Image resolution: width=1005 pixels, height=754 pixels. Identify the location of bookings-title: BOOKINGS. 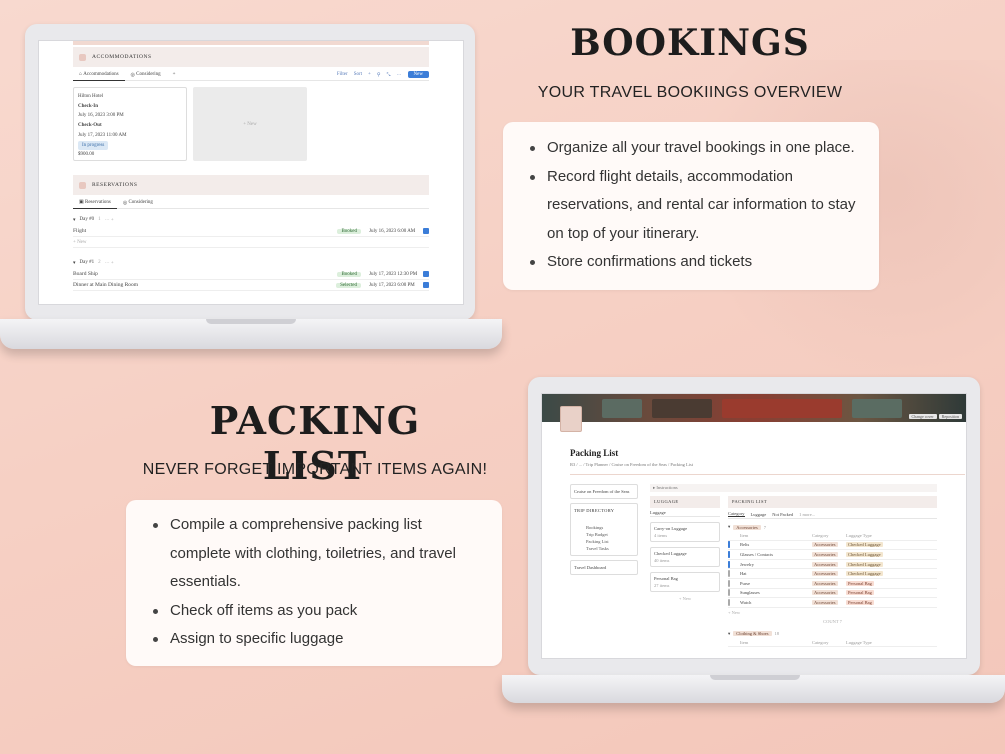
(690, 43).